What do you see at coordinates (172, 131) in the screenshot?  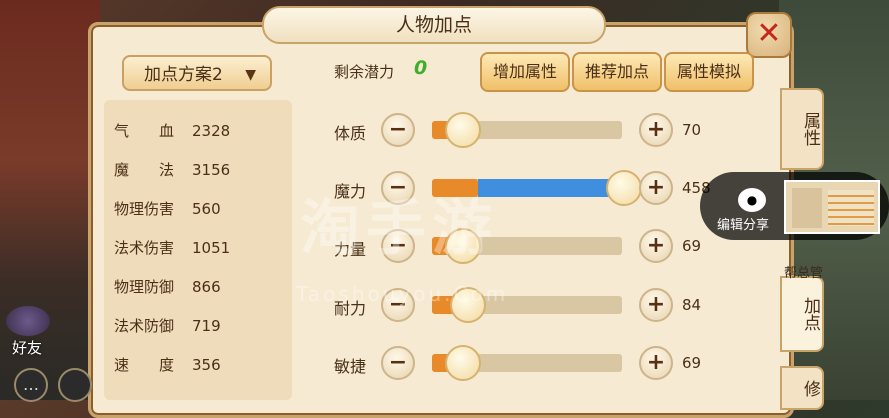 I see `stat-row-hp: 气 血 2328` at bounding box center [172, 131].